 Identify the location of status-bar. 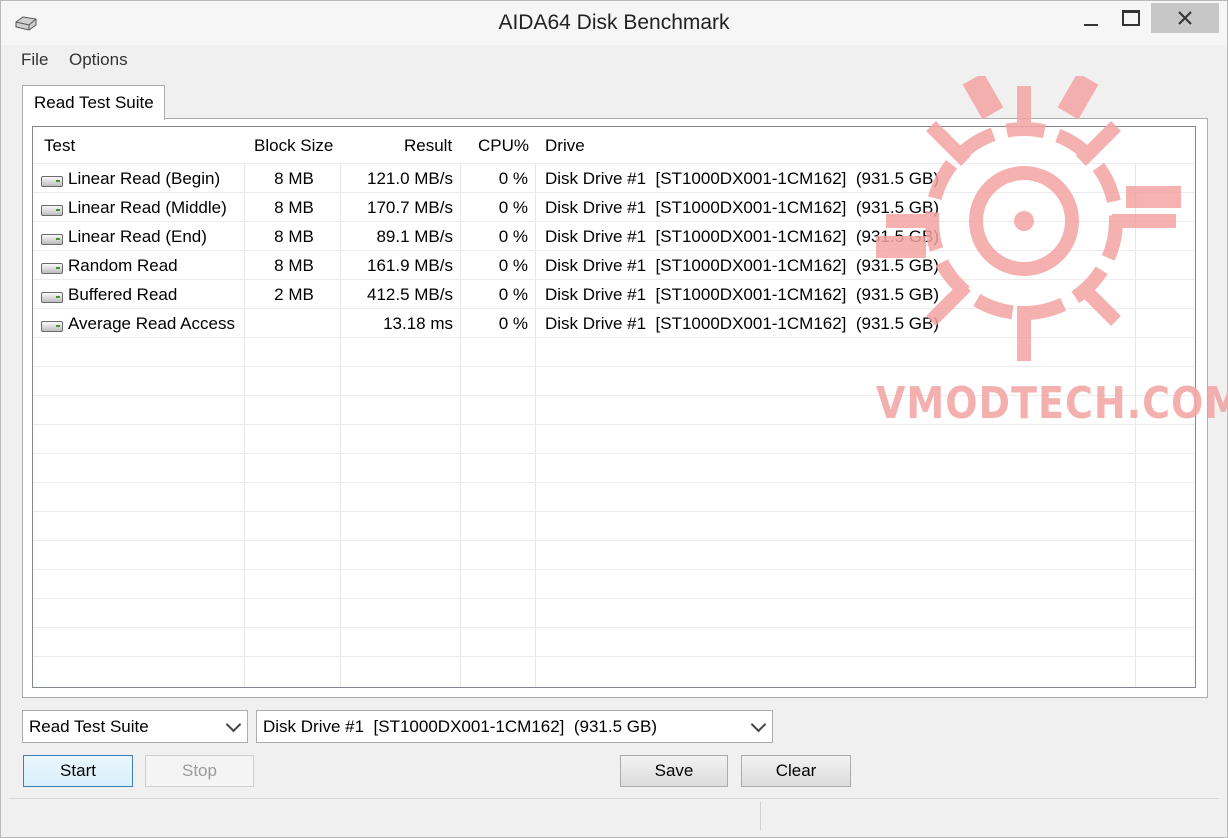
(614, 815).